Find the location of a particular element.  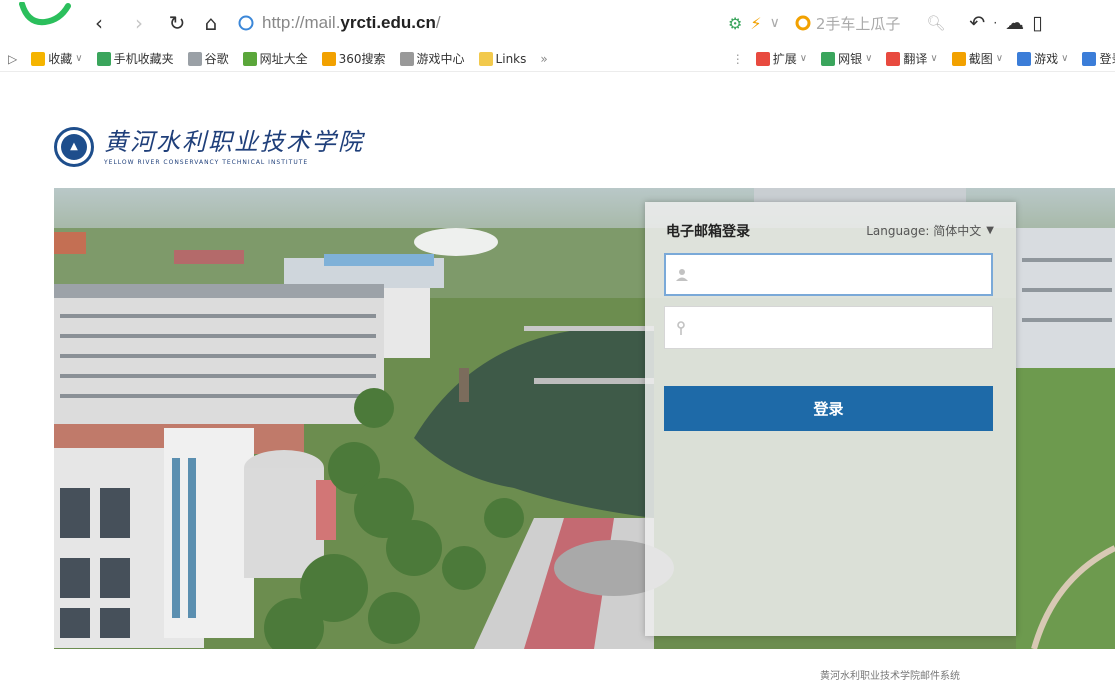

bookmarks-right: 扩展∨网银∨翻译∨截图∨游戏∨登录∨ is located at coordinates (935, 58).